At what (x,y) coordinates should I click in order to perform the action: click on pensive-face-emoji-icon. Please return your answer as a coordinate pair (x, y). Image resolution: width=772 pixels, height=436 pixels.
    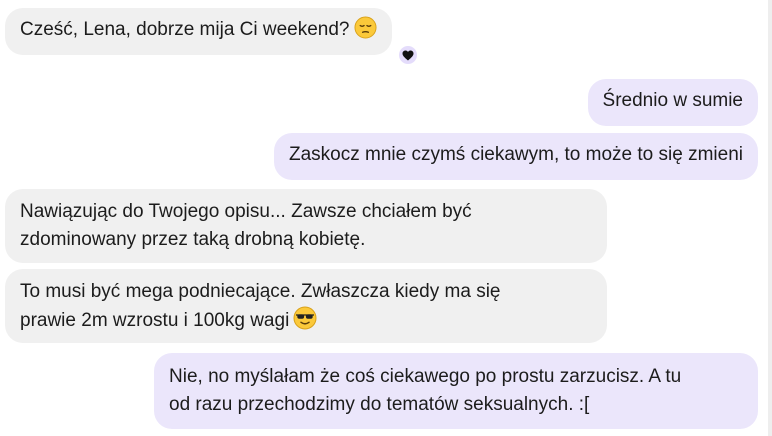
    Looking at the image, I should click on (365, 32).